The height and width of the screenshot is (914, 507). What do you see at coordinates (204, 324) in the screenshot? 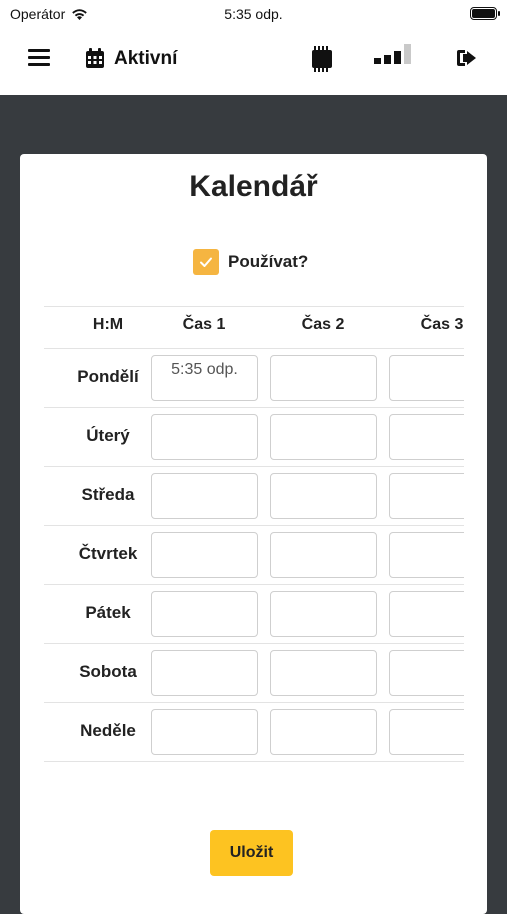
I see `header-time-1: Čas 1` at bounding box center [204, 324].